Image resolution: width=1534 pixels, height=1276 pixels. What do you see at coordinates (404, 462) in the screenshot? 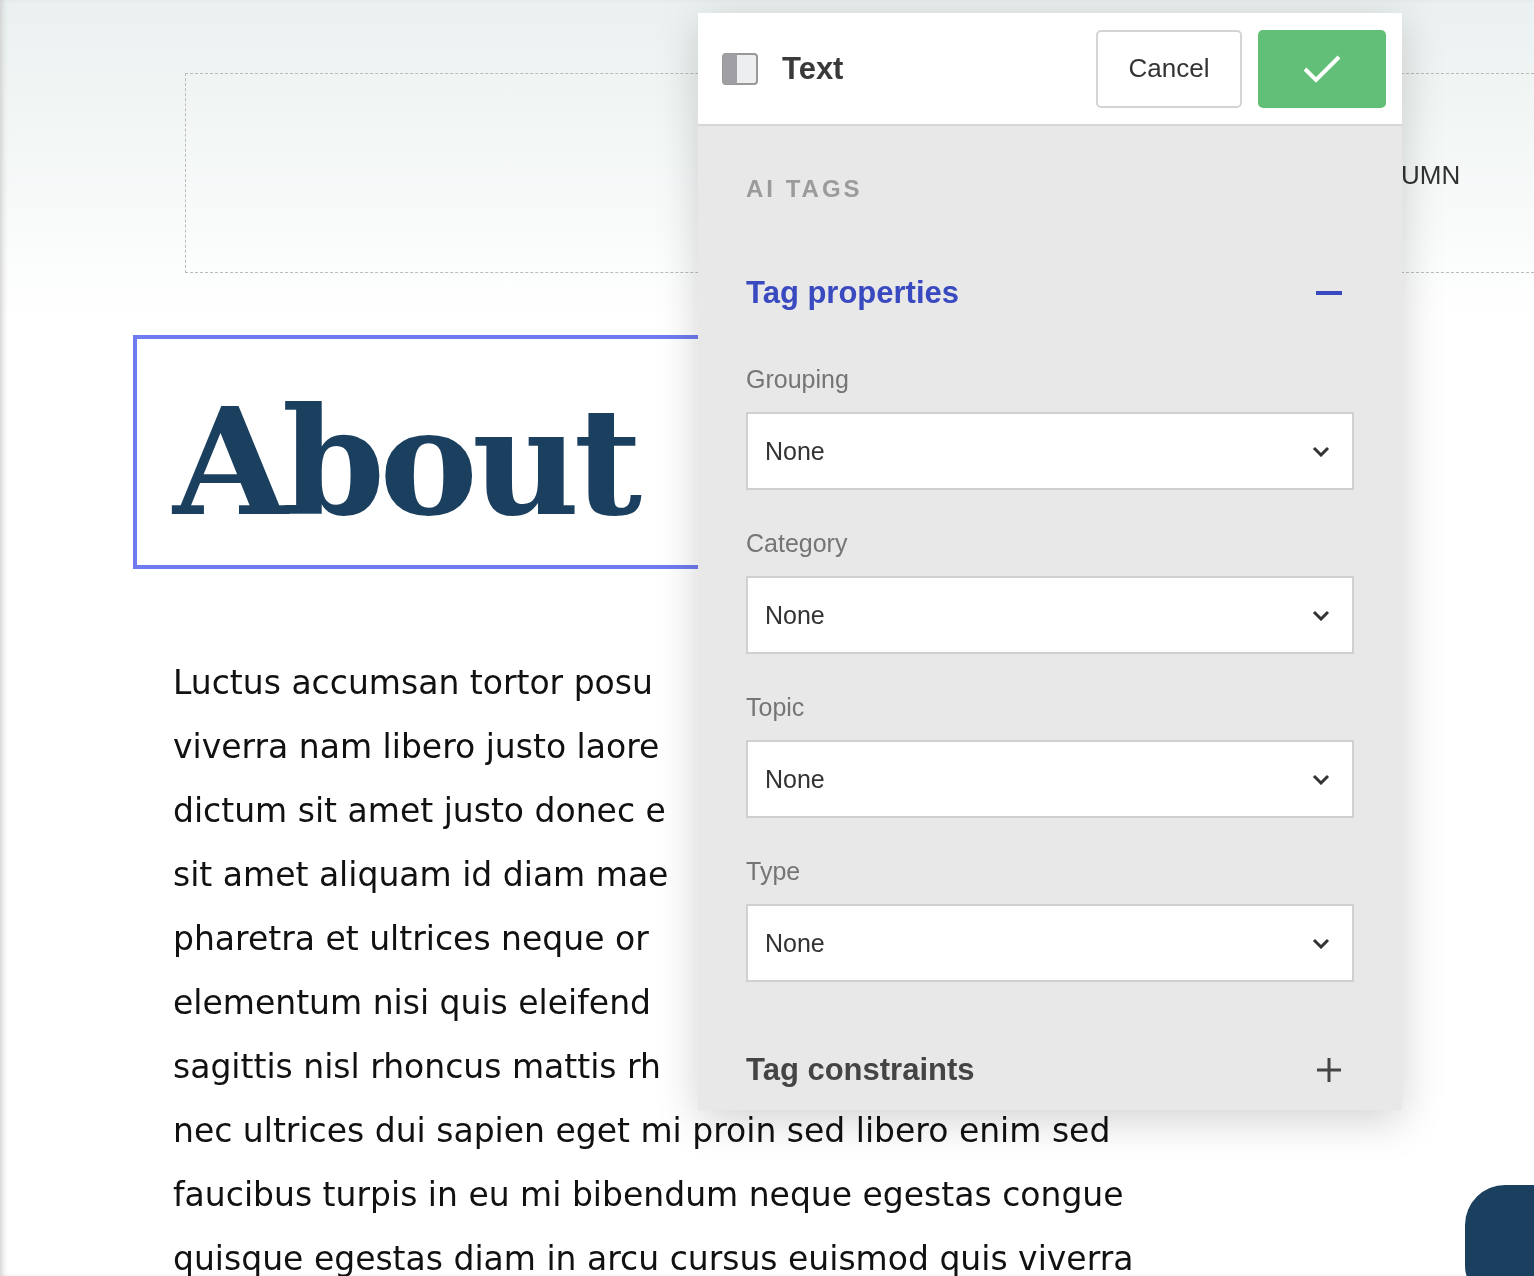
I see `page-heading: About` at bounding box center [404, 462].